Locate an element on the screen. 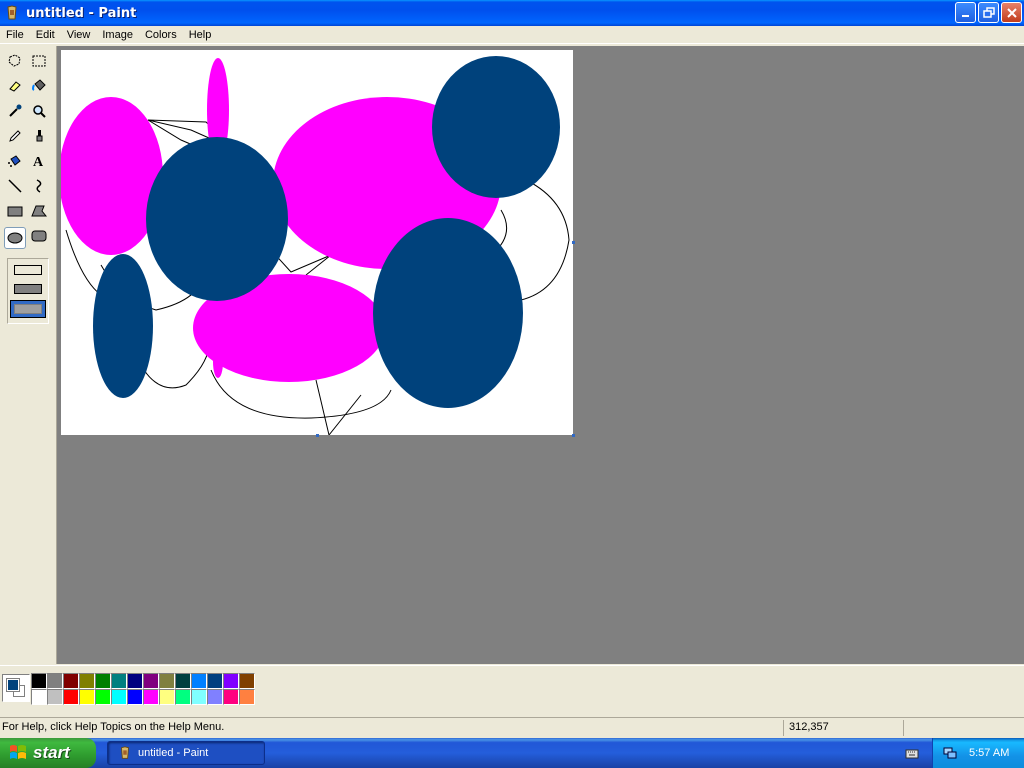 This screenshot has height=768, width=1024. start-button: start is located at coordinates (48, 753).